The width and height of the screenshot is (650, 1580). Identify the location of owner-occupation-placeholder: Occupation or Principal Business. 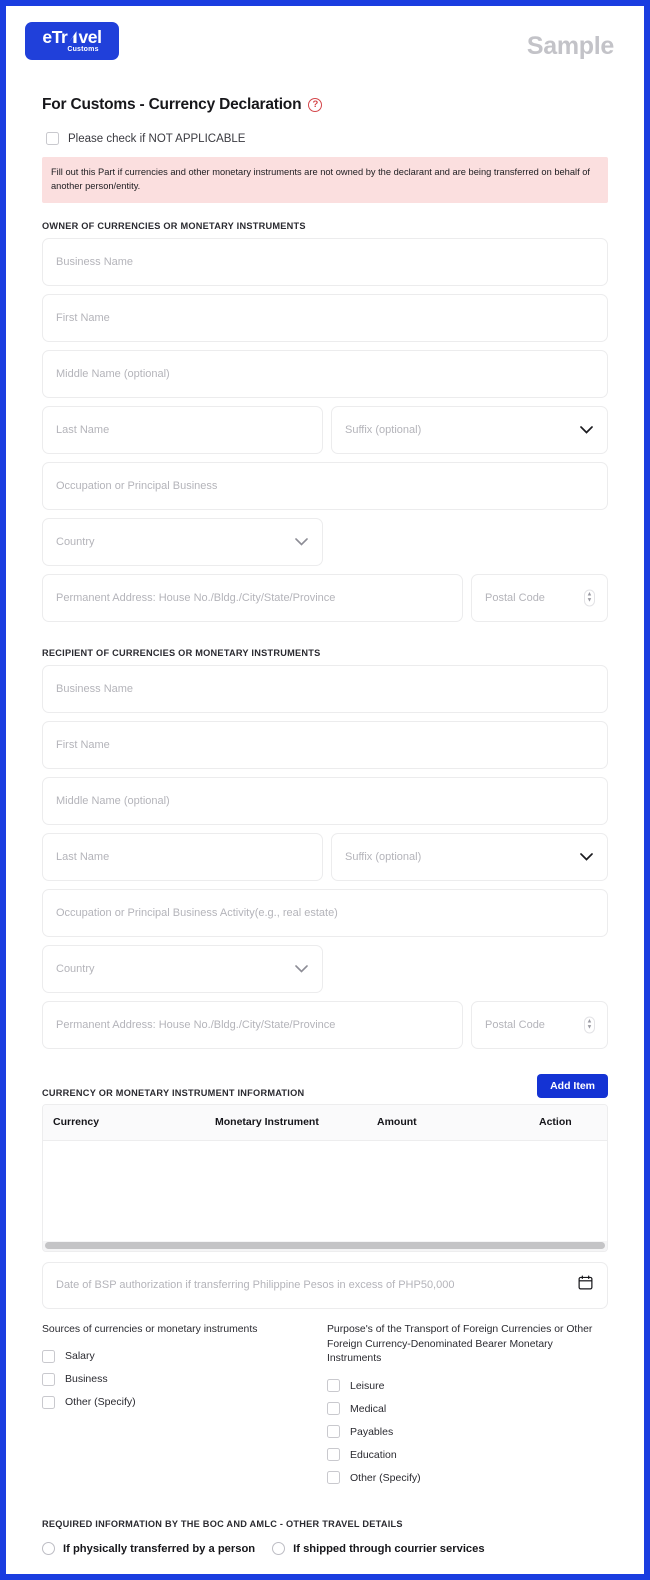
(137, 485).